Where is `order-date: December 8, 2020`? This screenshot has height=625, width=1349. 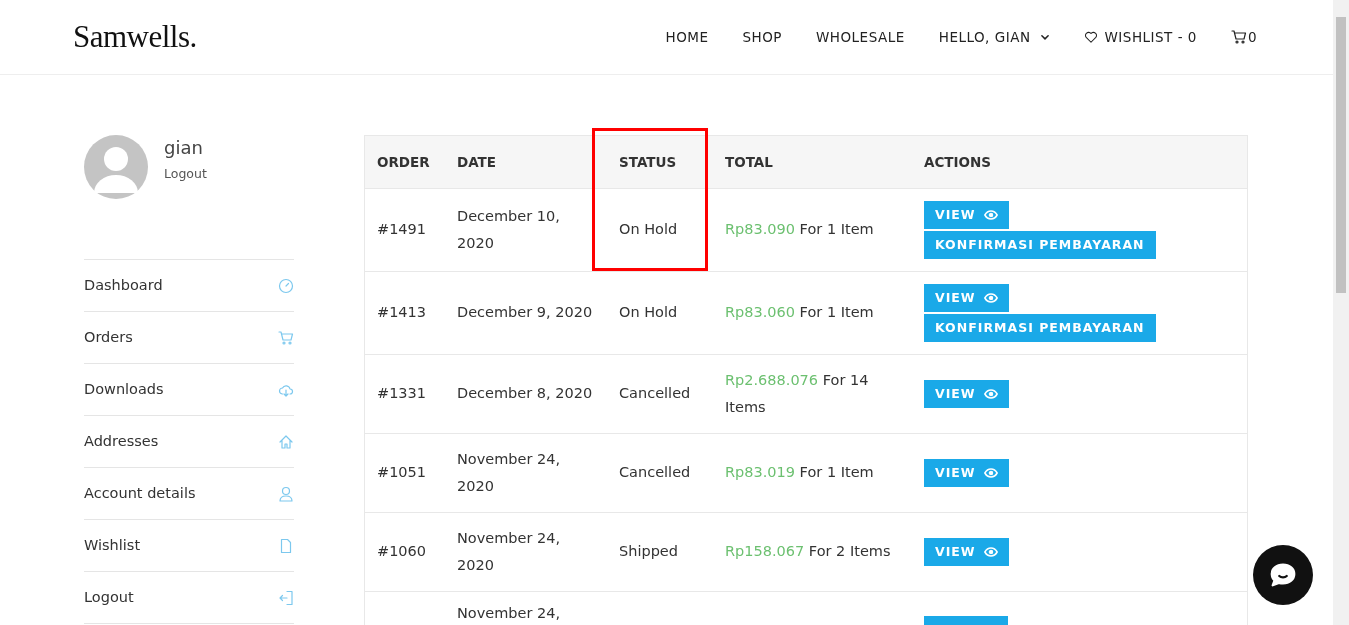
order-date: December 8, 2020 is located at coordinates (525, 393).